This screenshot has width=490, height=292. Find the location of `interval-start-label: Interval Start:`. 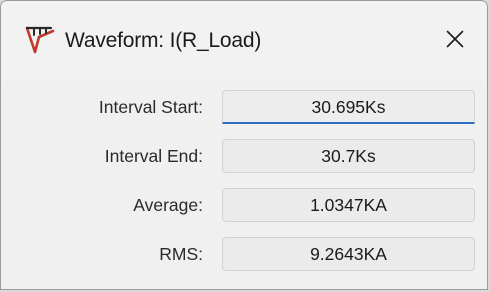

interval-start-label: Interval Start: is located at coordinates (150, 107).